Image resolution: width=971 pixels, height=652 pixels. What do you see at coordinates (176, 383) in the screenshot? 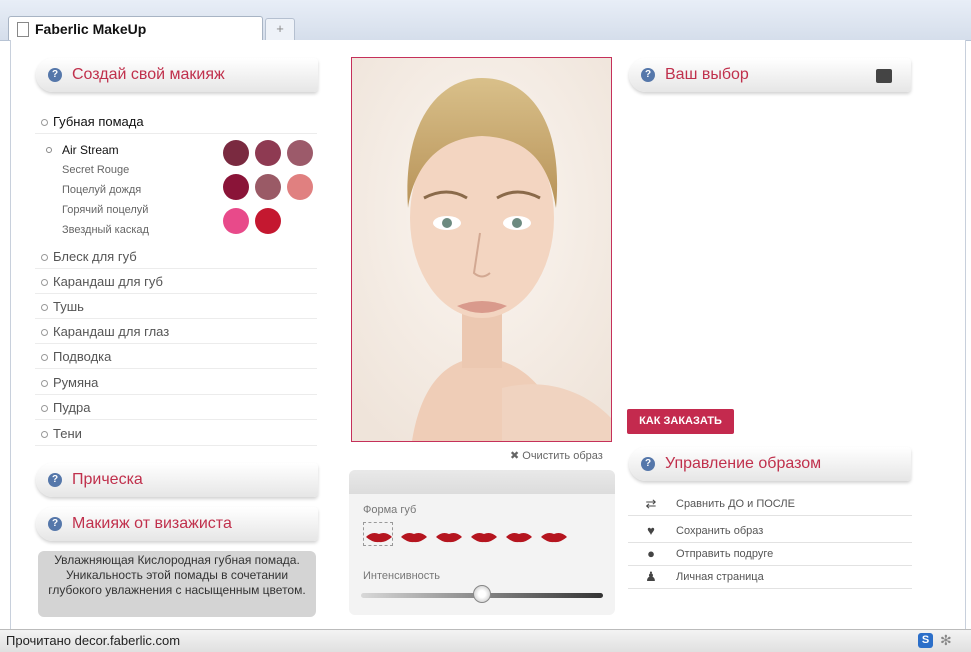
I see `menu-item-blush: Румяна` at bounding box center [176, 383].